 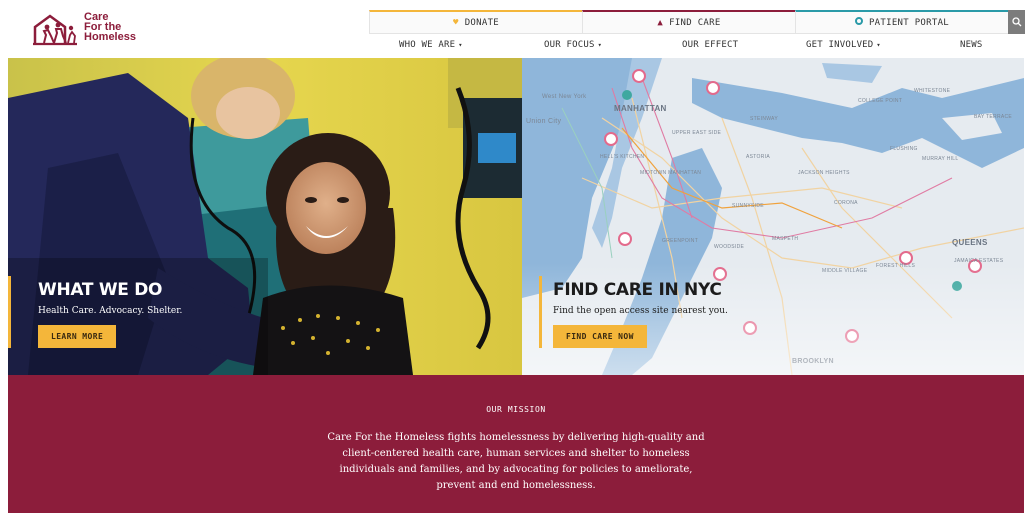 What do you see at coordinates (637, 290) in the screenshot?
I see `find-care-title: FIND CARE IN NYC` at bounding box center [637, 290].